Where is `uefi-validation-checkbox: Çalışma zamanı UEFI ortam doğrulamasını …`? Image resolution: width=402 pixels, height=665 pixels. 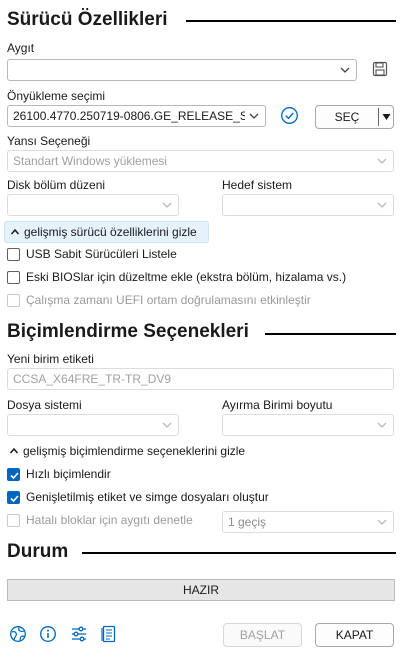 uefi-validation-checkbox: Çalışma zamanı UEFI ortam doğrulamasını … is located at coordinates (197, 301).